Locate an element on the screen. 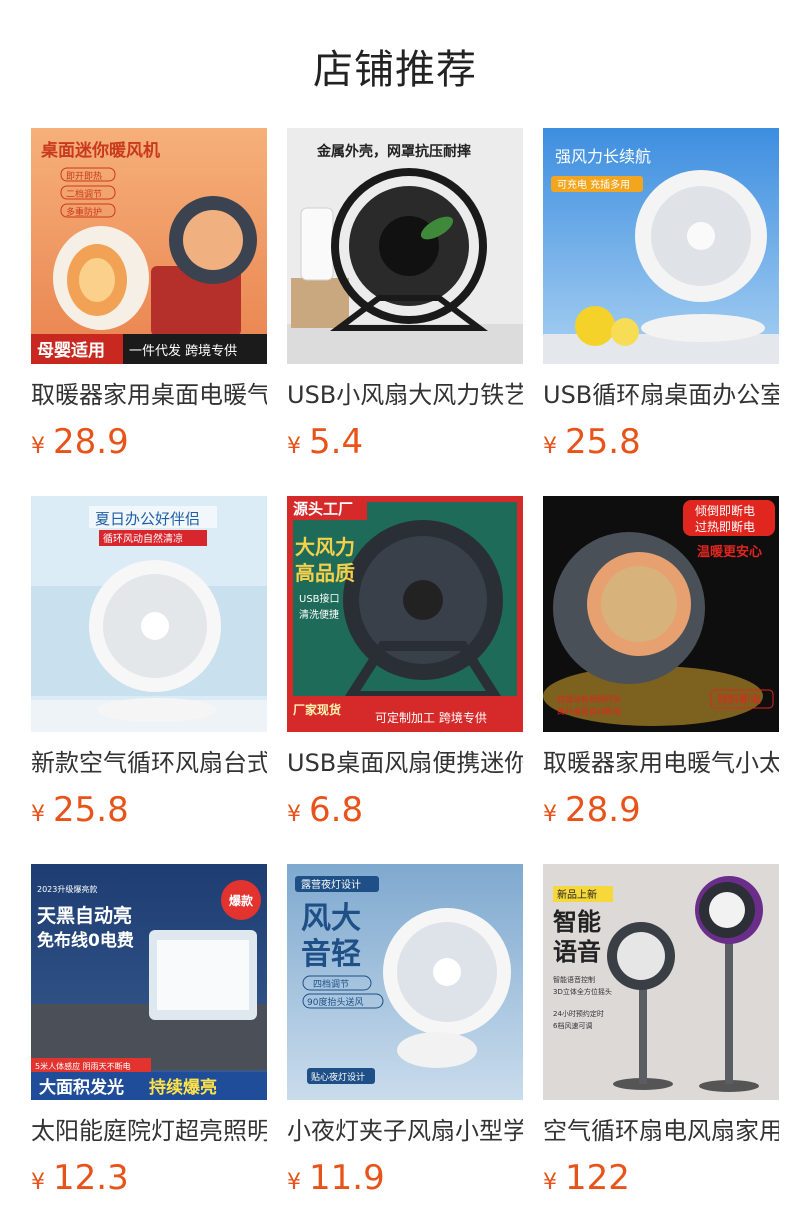 Image resolution: width=790 pixels, height=1232 pixels. product-image: 源头工厂 大风力 高品质 USB接口 清洗便捷 厂家现货 可定制加工 跨境专供 is located at coordinates (405, 614).